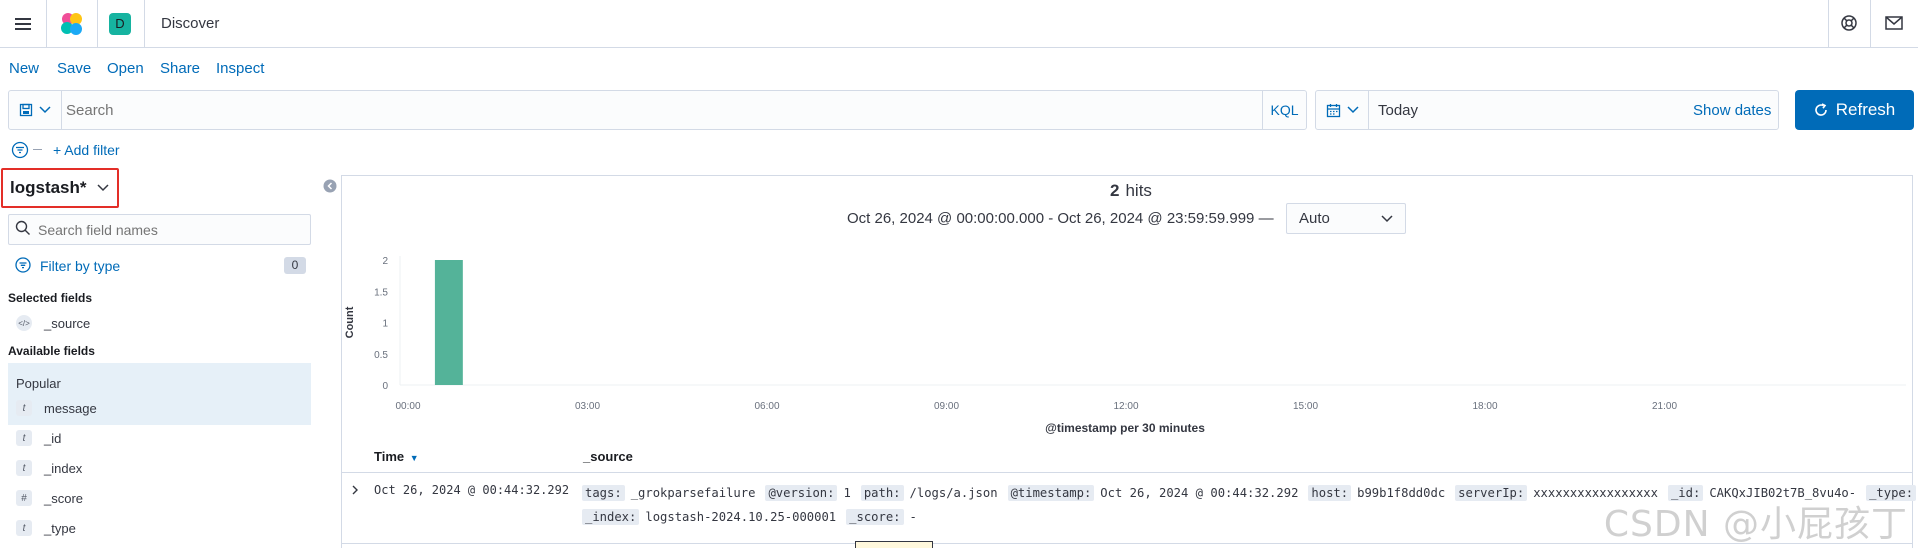 The width and height of the screenshot is (1918, 548). I want to click on source-field-key: @version:, so click(801, 493).